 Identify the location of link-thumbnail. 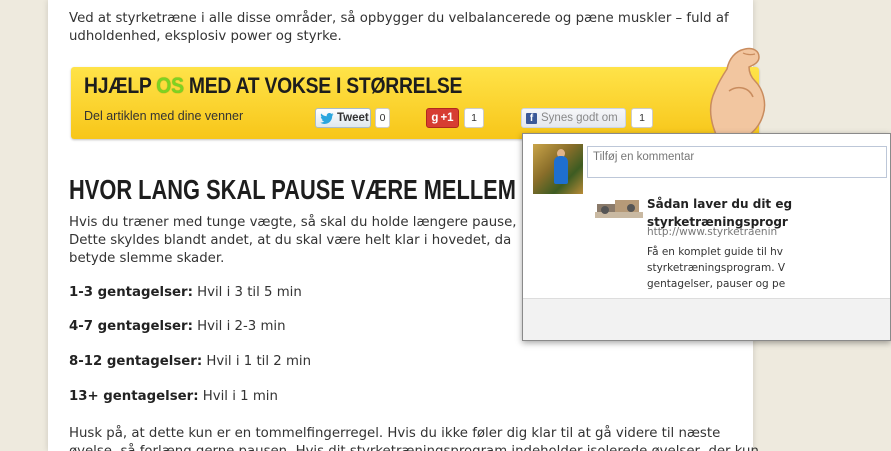
(619, 209).